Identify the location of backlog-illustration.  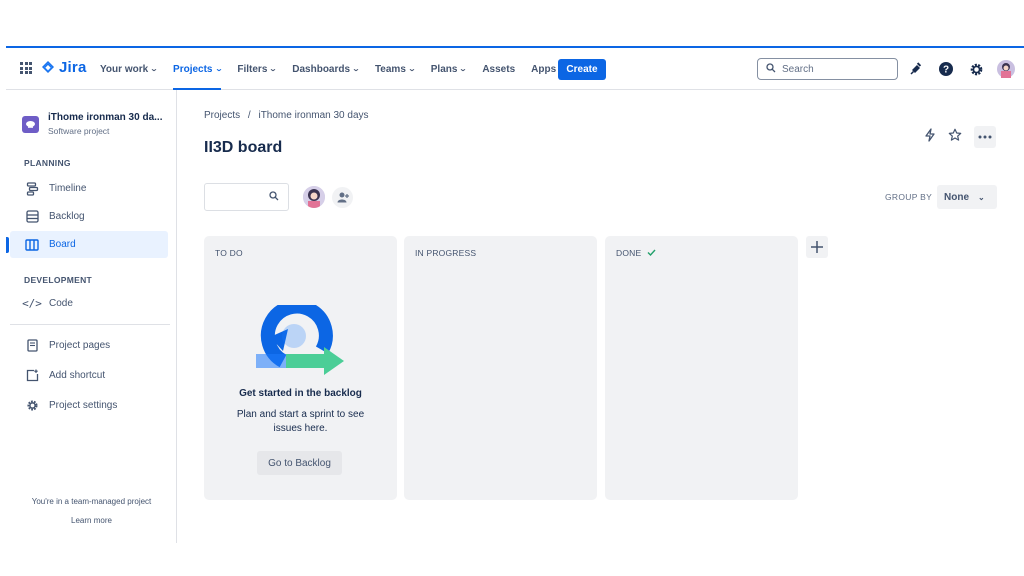
(301, 340).